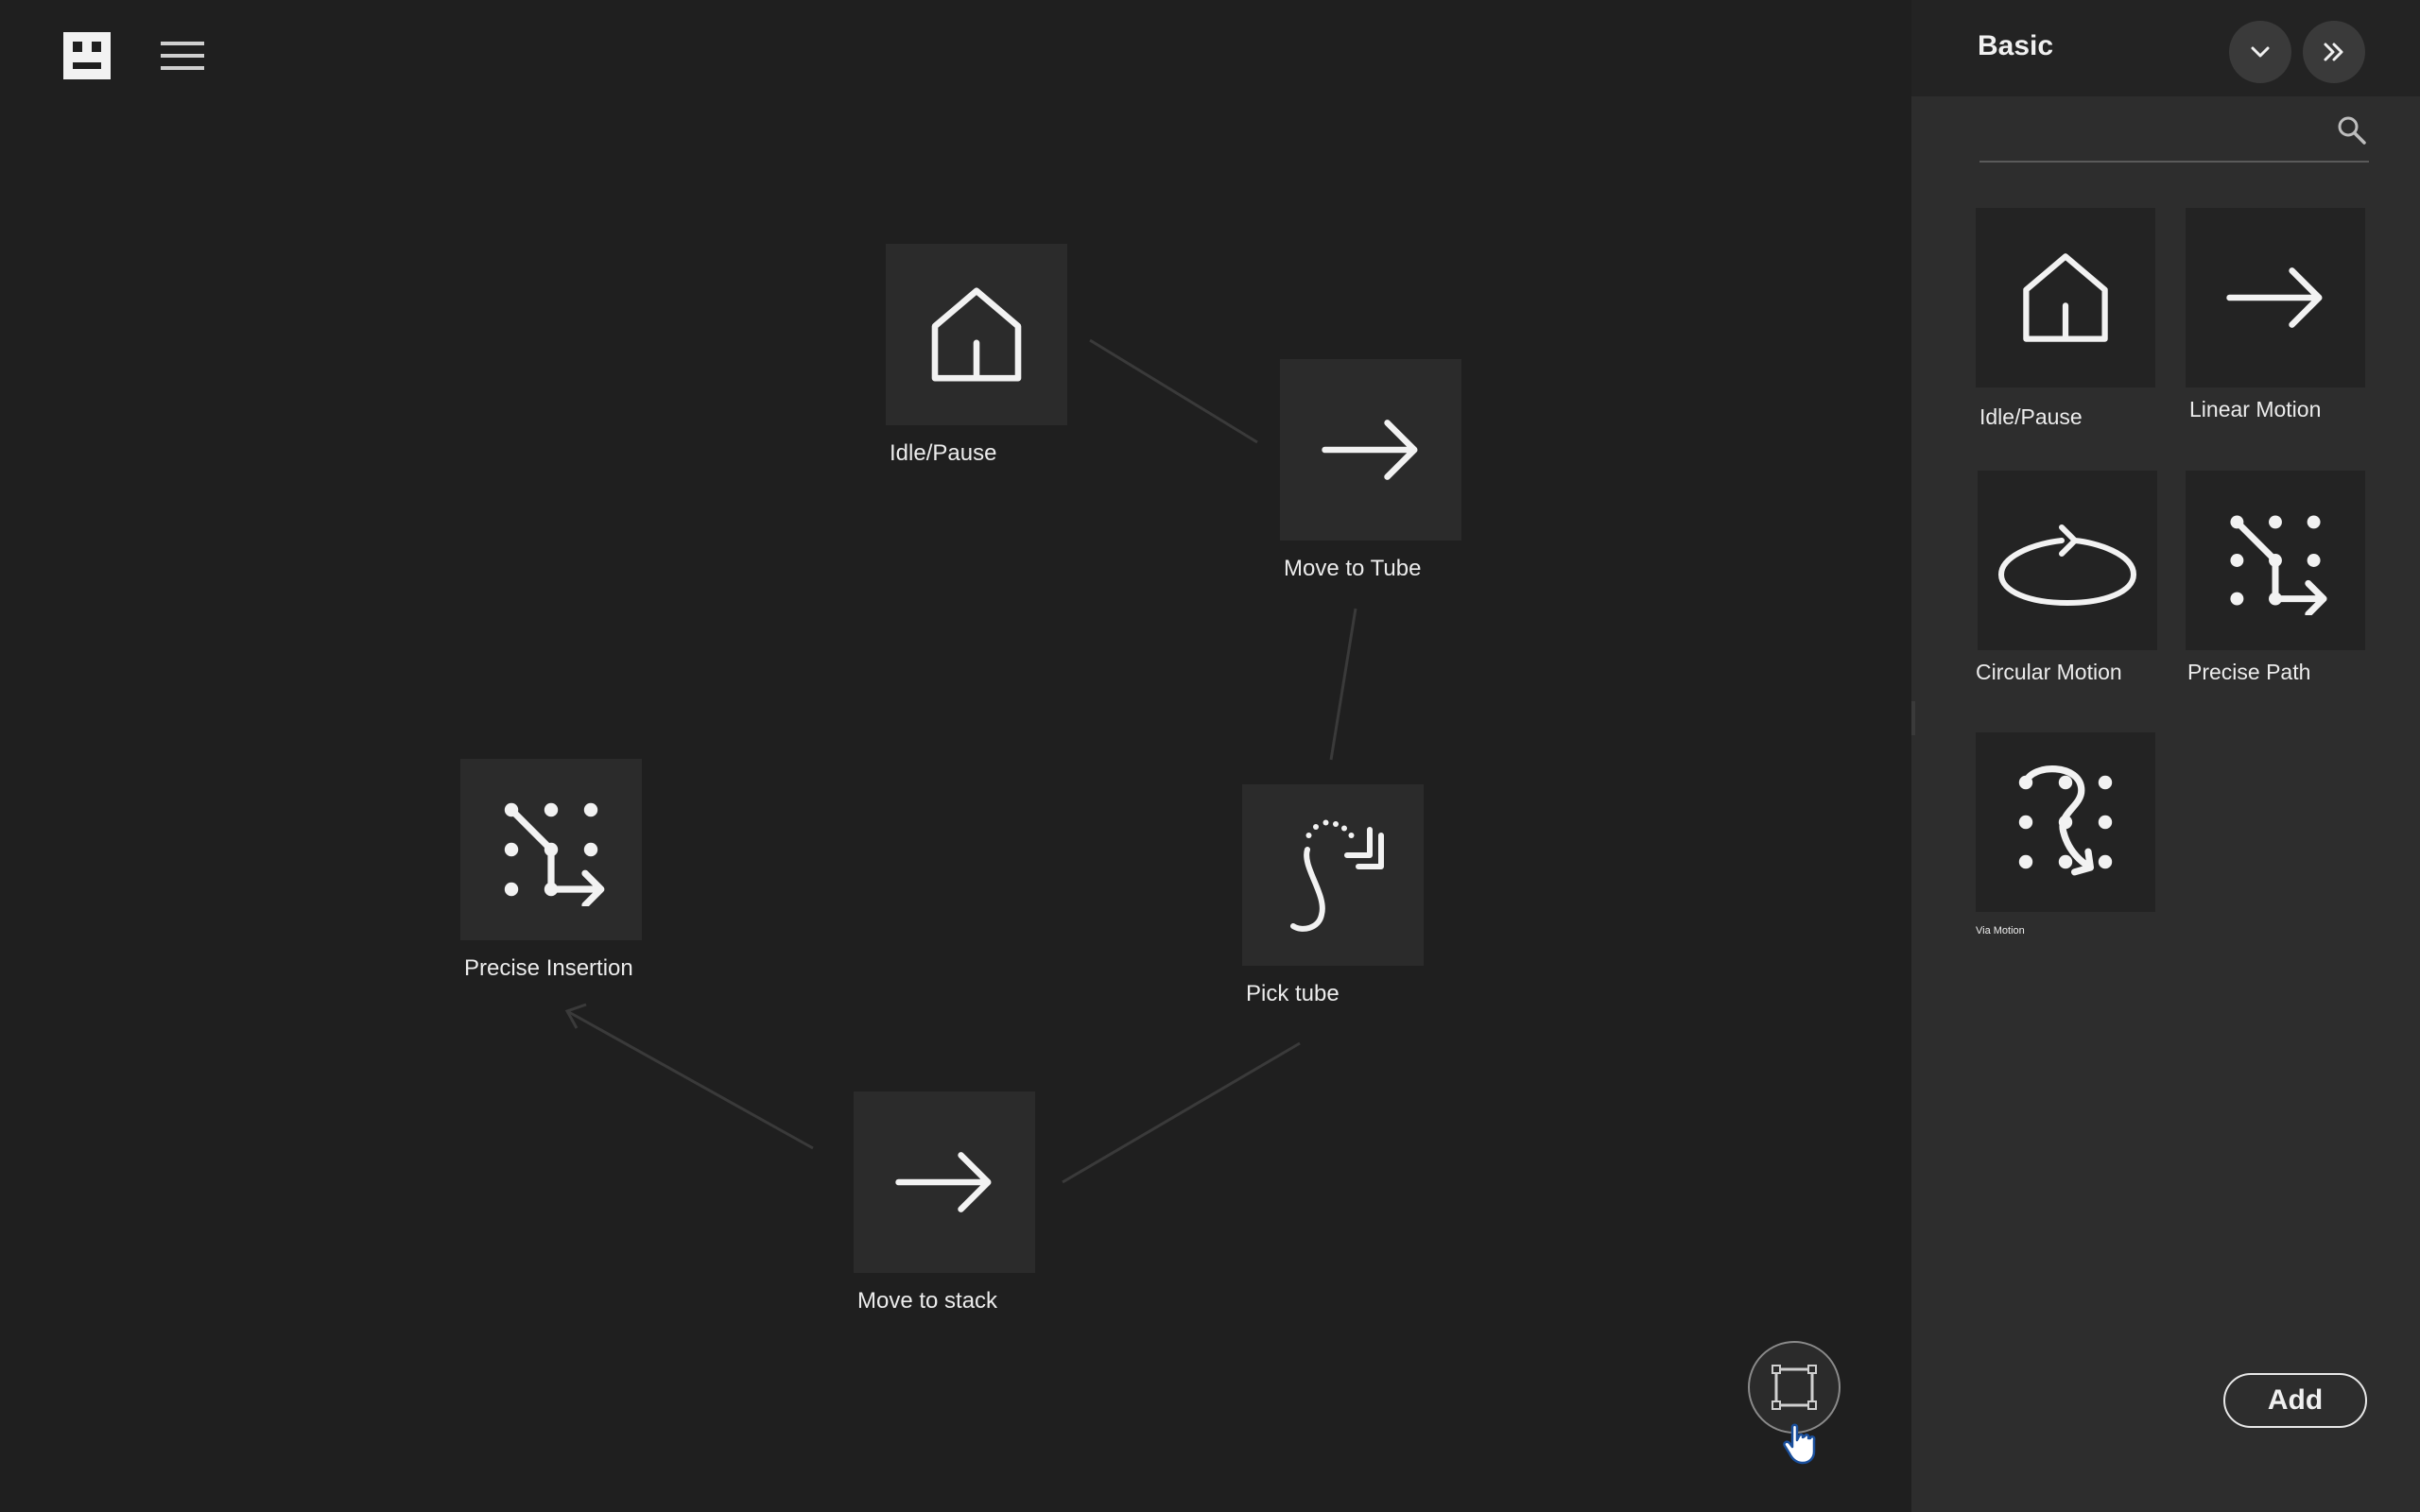 The height and width of the screenshot is (1512, 2420). I want to click on fit-to-screen-button, so click(1794, 1387).